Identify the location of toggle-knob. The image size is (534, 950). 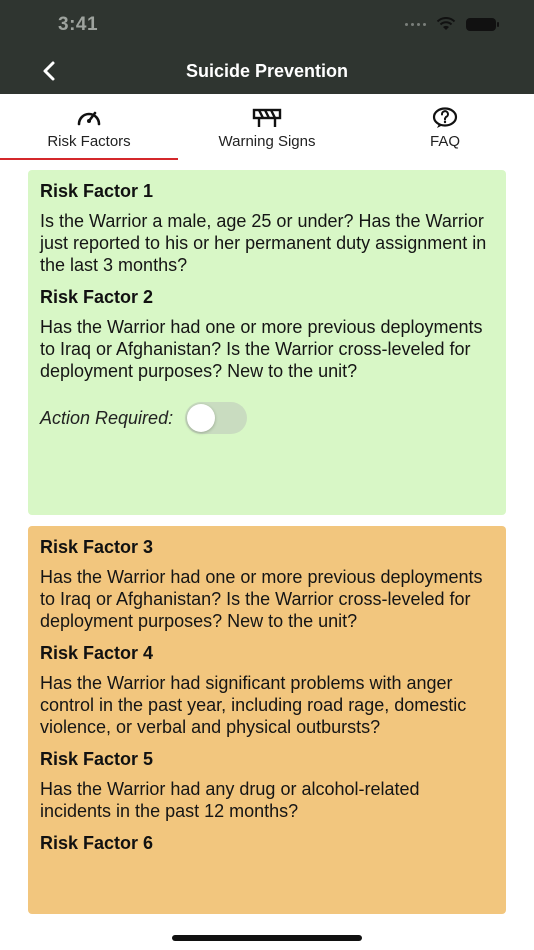
(201, 418).